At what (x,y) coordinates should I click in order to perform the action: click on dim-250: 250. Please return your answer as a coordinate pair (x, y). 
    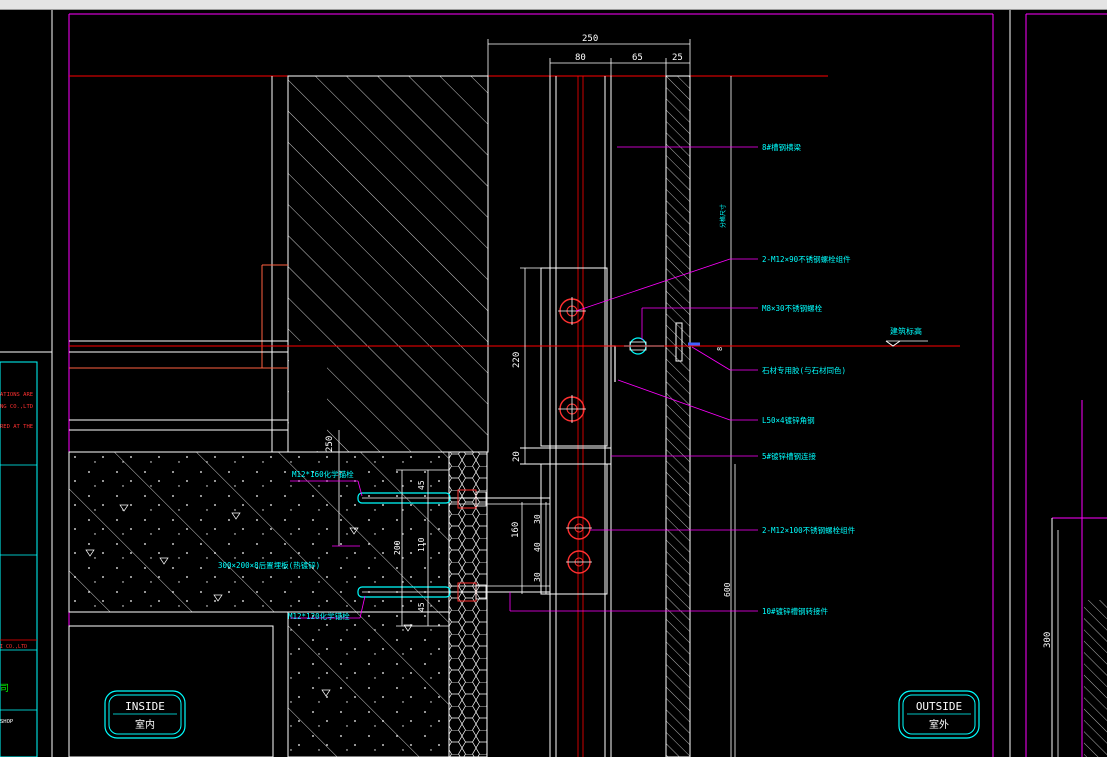
    Looking at the image, I should click on (590, 39).